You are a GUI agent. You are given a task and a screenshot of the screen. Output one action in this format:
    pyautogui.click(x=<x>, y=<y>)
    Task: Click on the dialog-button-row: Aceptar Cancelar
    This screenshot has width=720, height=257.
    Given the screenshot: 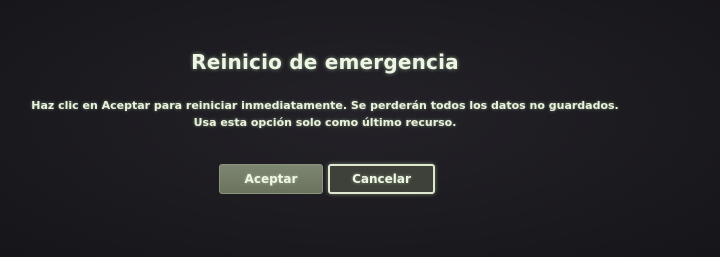 What is the action you would take?
    pyautogui.click(x=329, y=180)
    